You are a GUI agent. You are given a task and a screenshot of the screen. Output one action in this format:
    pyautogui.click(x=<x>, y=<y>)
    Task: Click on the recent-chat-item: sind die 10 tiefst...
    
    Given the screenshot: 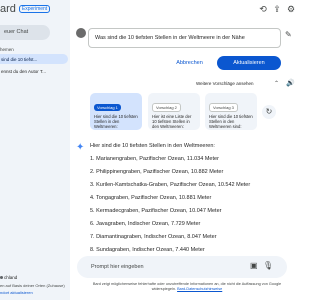 What is the action you would take?
    pyautogui.click(x=34, y=59)
    